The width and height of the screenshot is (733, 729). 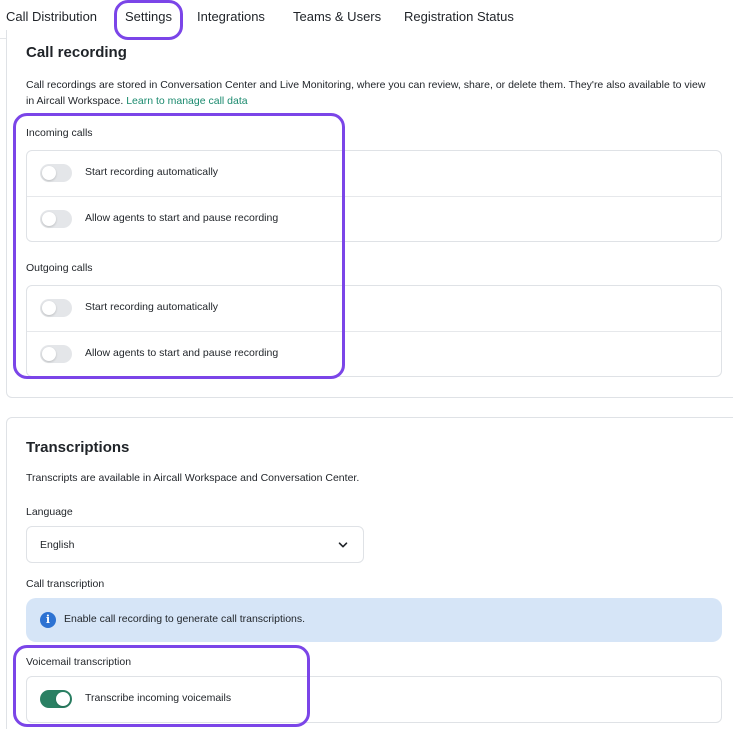 I want to click on tab-teams-users: Teams & Users, so click(x=337, y=16).